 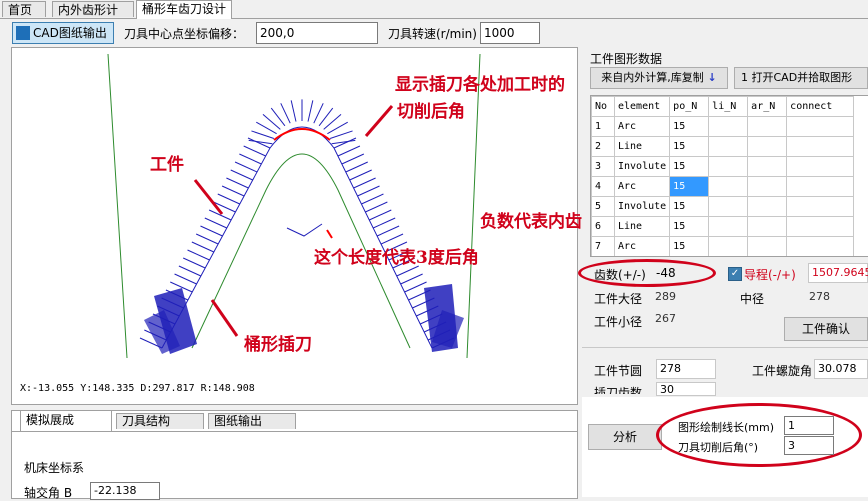 I want to click on lead-input: 1507.9645, so click(x=838, y=273).